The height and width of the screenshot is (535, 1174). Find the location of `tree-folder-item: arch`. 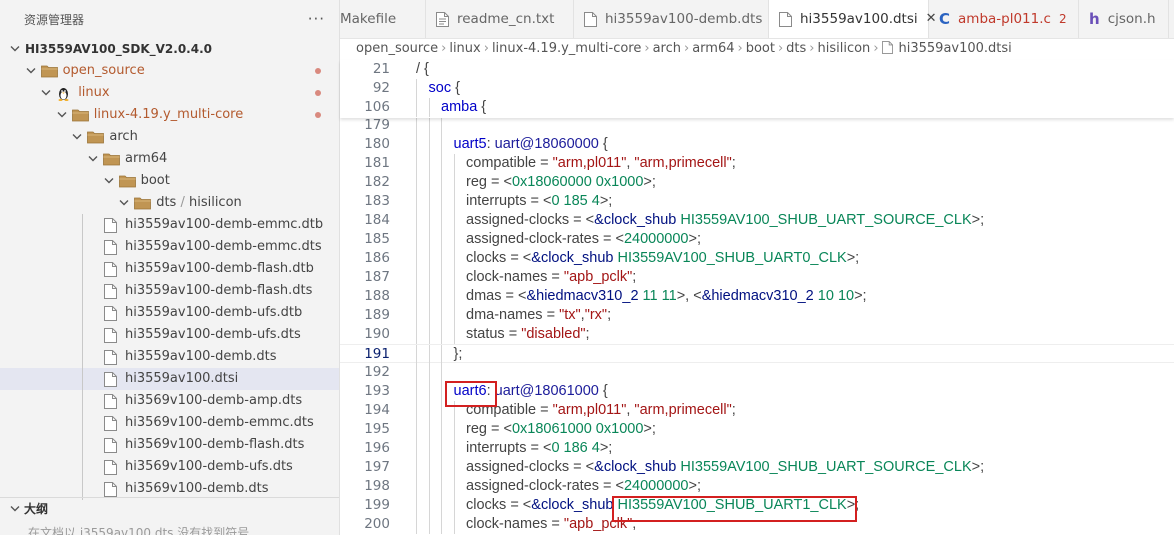

tree-folder-item: arch is located at coordinates (169, 137).